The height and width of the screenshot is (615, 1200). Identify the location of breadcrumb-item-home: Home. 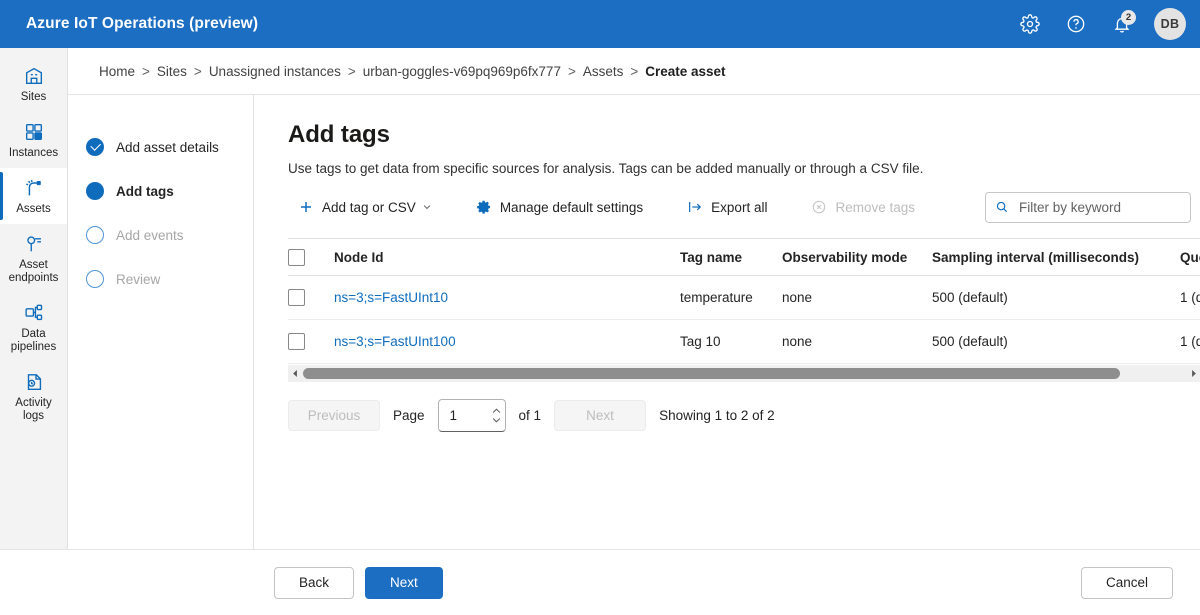
(117, 71).